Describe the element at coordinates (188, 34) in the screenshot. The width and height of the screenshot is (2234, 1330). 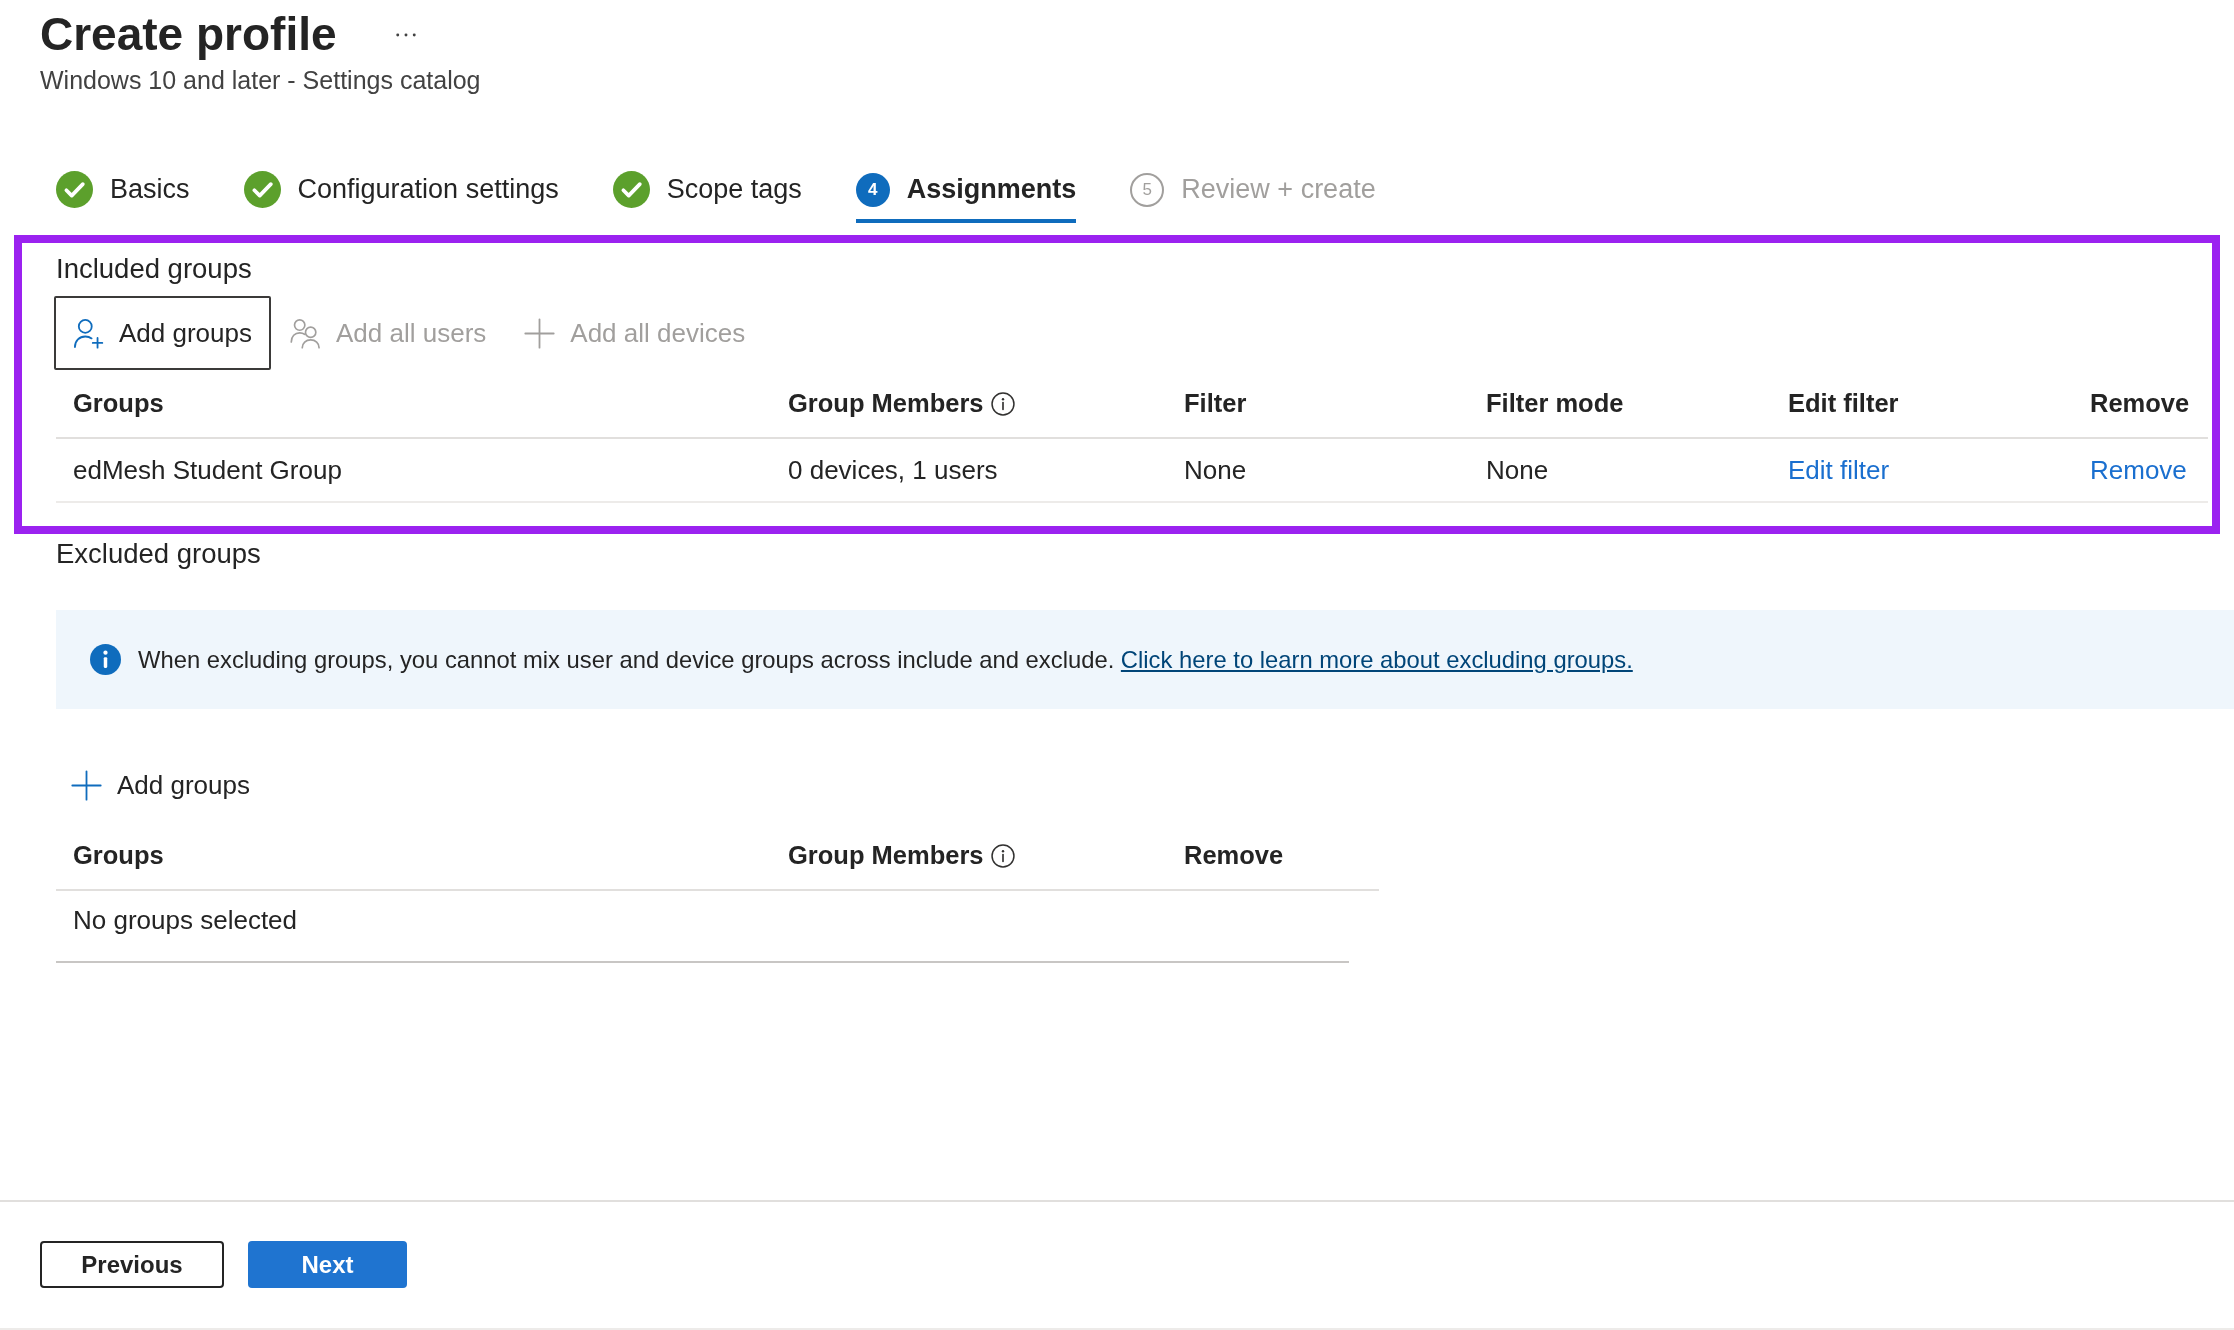
I see `page-title: Create profile` at that location.